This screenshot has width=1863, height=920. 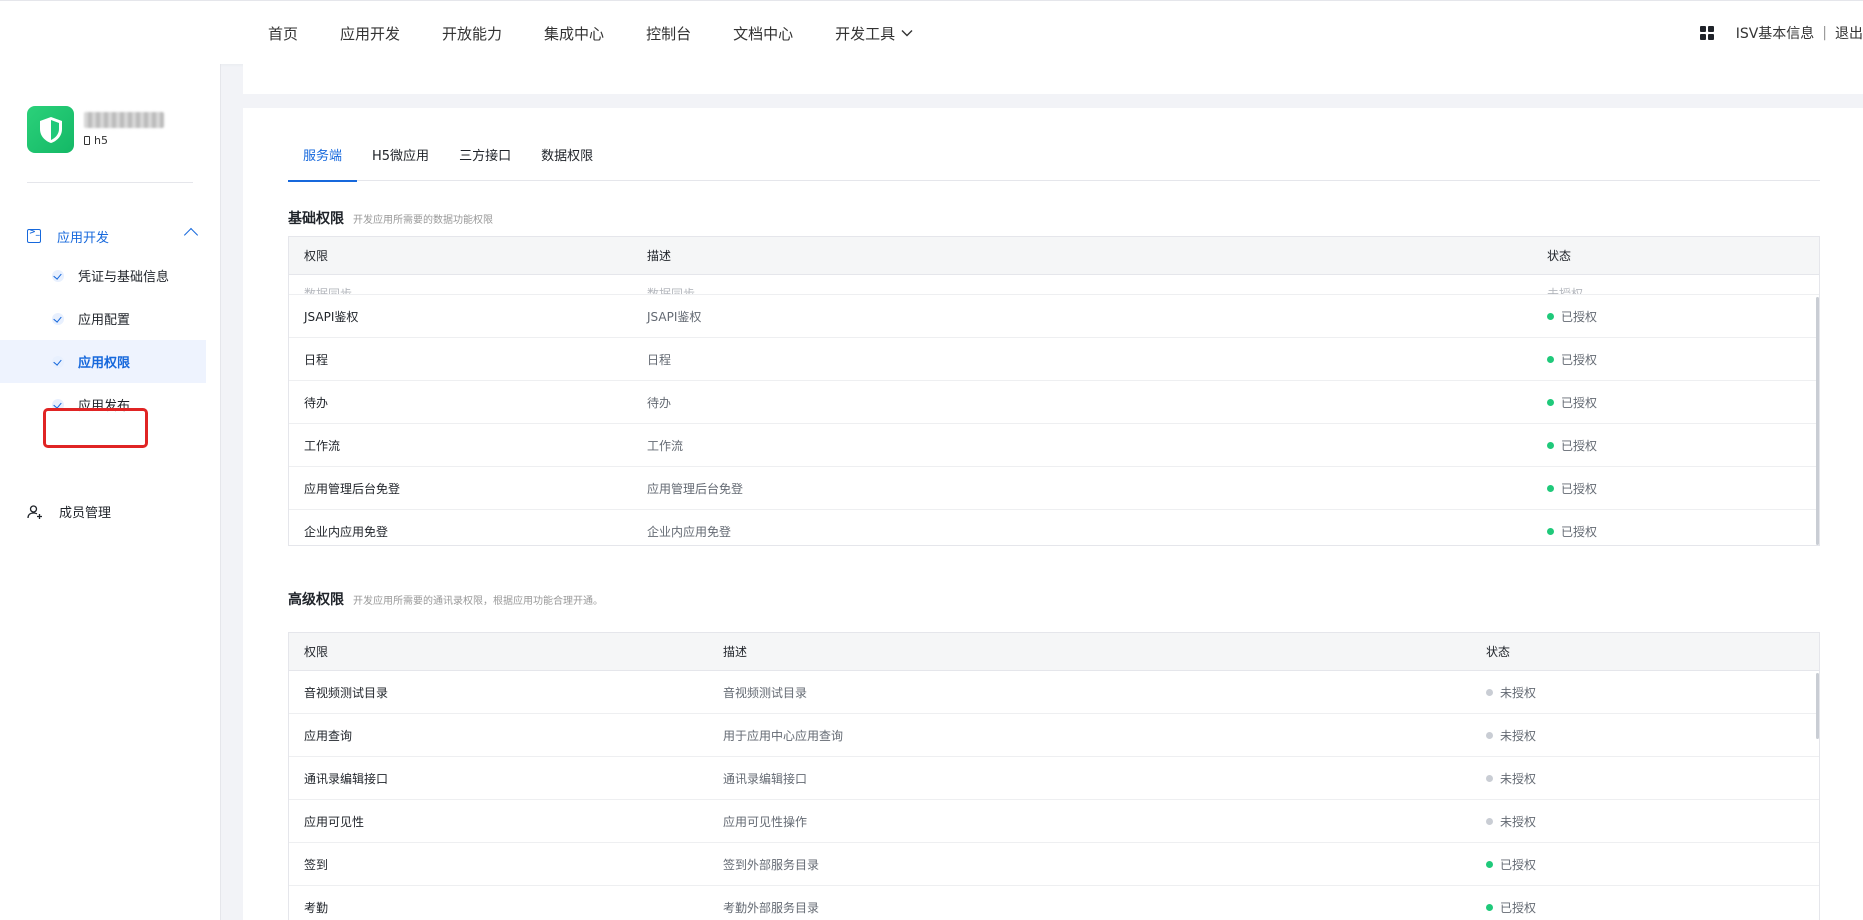 I want to click on top-menu: 首页 应用开发 开放能力 集成中心 控制台 文档中心 开发工具, so click(x=611, y=33).